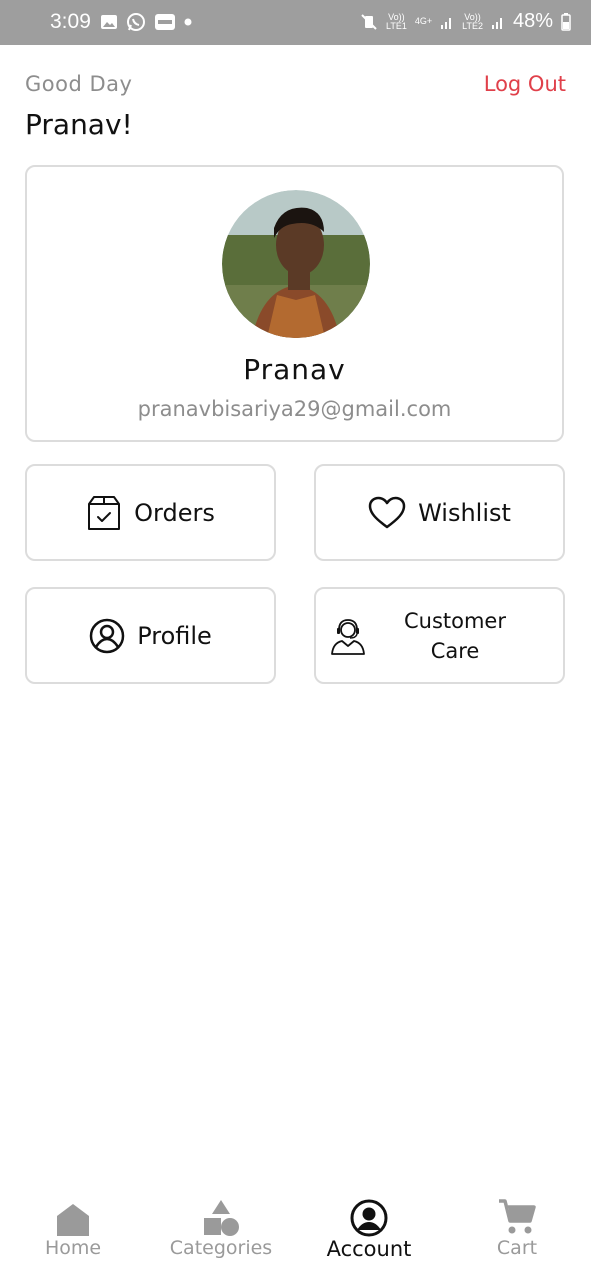 The height and width of the screenshot is (1280, 591). What do you see at coordinates (472, 21) in the screenshot?
I see `volte-lte2-icon: Vo)) LTE2` at bounding box center [472, 21].